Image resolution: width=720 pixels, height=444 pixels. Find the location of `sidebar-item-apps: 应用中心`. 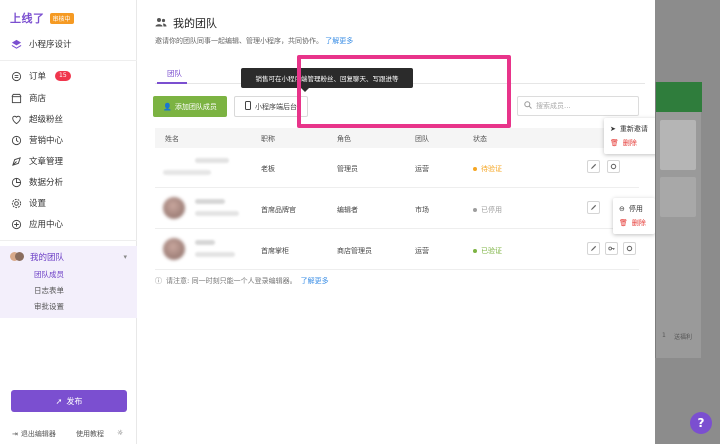

sidebar-item-apps: 应用中心 is located at coordinates (68, 224).